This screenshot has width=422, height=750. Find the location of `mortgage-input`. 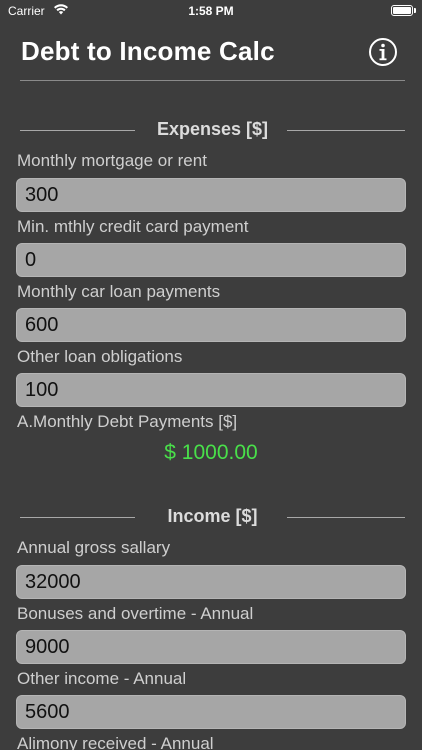

mortgage-input is located at coordinates (211, 195).